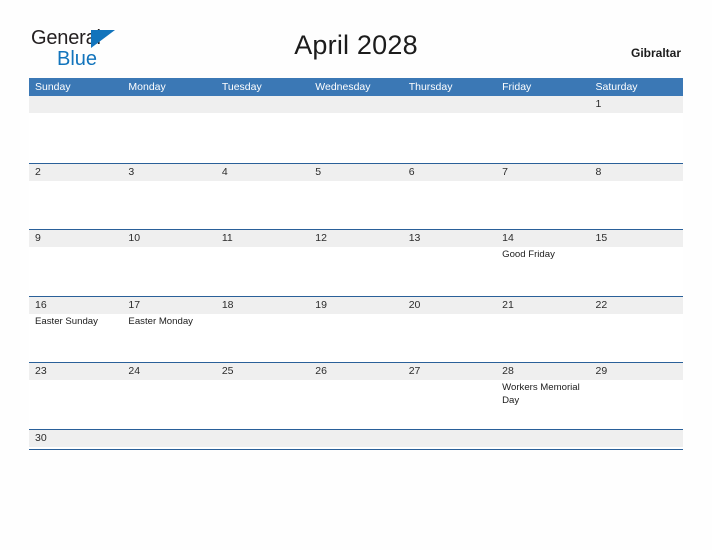  What do you see at coordinates (41, 304) in the screenshot?
I see `day-number: 16` at bounding box center [41, 304].